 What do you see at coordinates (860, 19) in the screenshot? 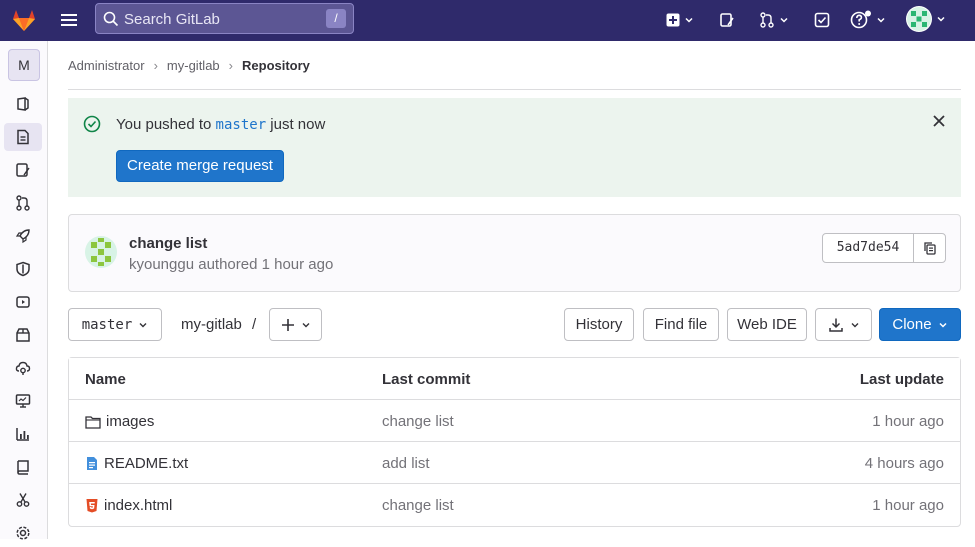
I see `help-icon` at bounding box center [860, 19].